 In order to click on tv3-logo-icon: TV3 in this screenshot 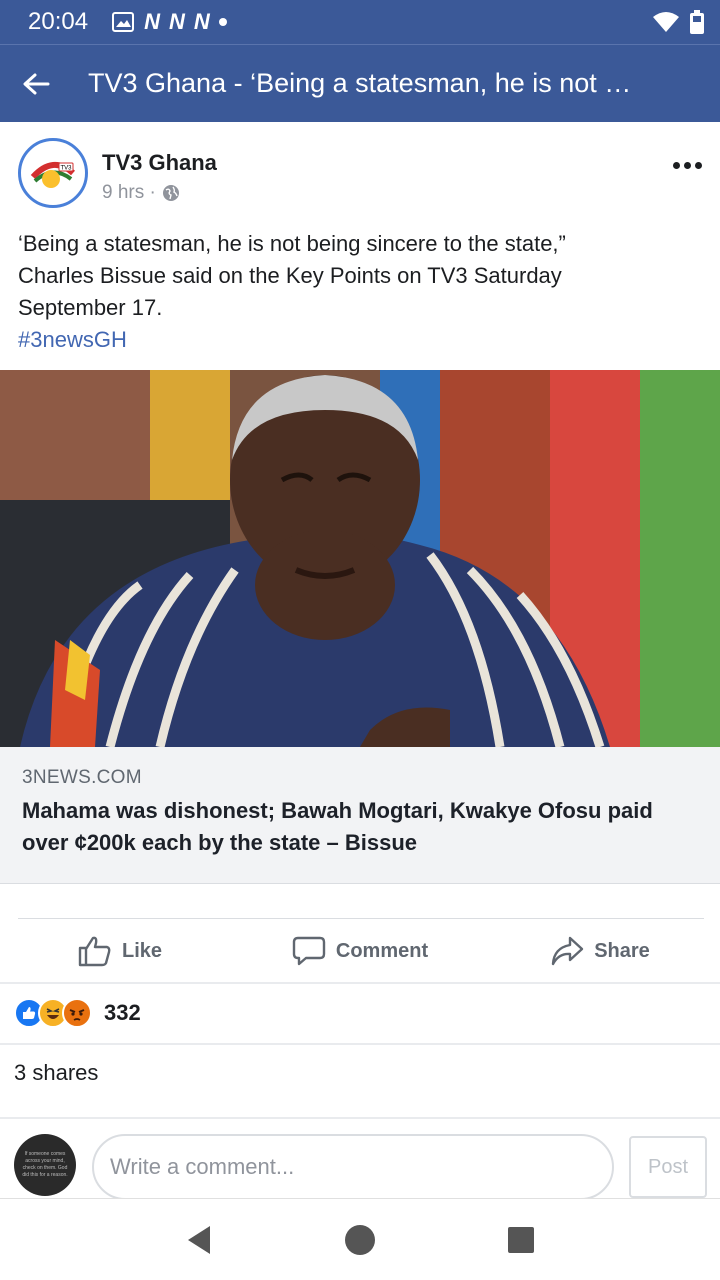, I will do `click(53, 175)`.